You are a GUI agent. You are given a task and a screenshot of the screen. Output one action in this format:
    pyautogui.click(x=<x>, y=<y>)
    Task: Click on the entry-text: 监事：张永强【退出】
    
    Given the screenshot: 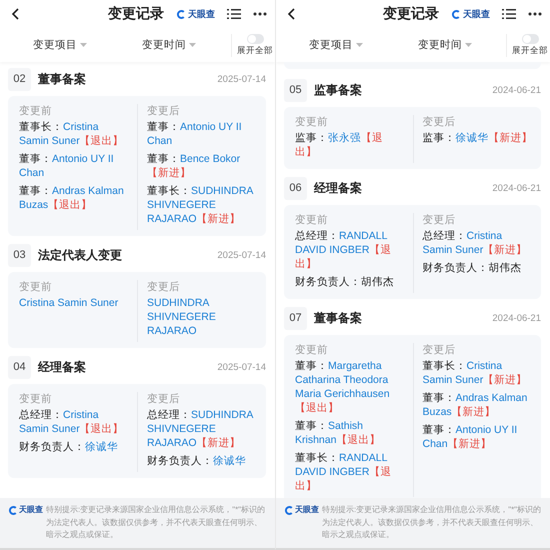 What is the action you would take?
    pyautogui.click(x=339, y=145)
    